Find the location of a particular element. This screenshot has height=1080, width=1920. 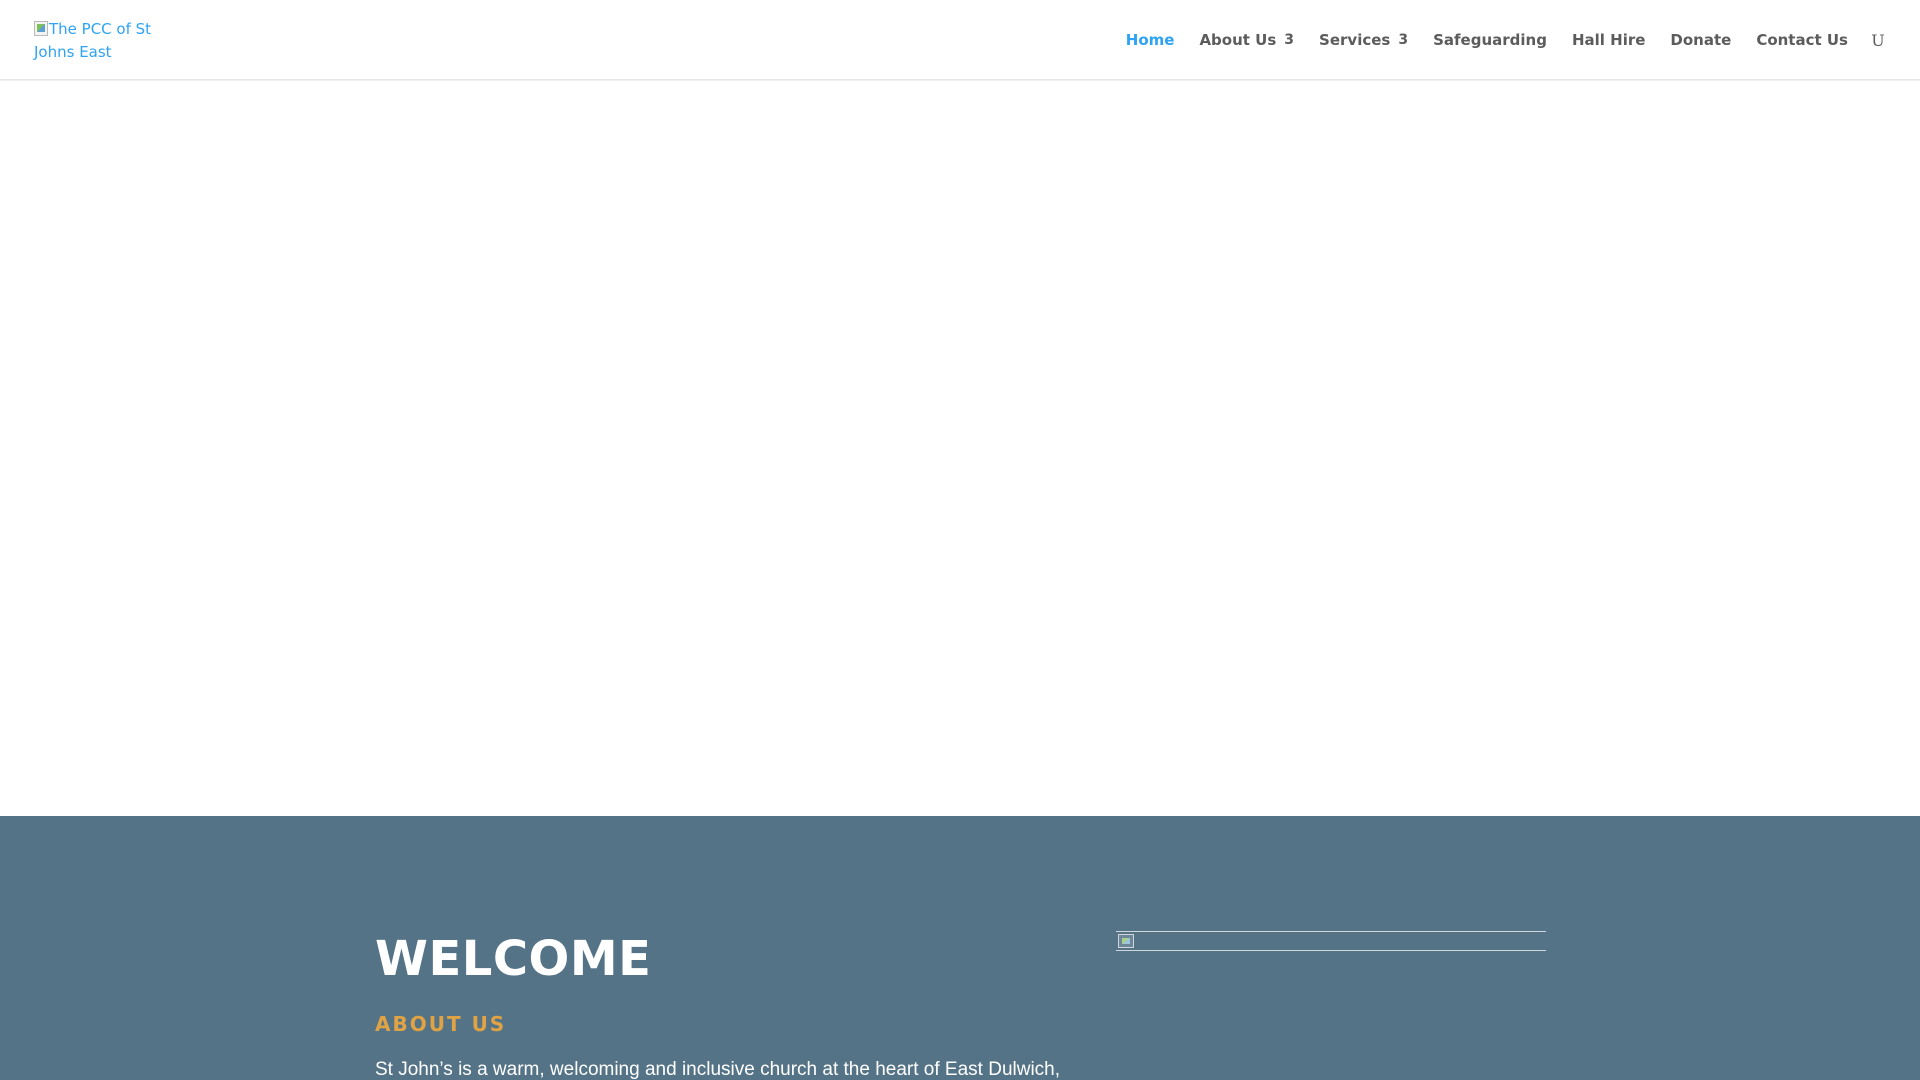

nav-item-about-us: About Us 3 is located at coordinates (1246, 40).